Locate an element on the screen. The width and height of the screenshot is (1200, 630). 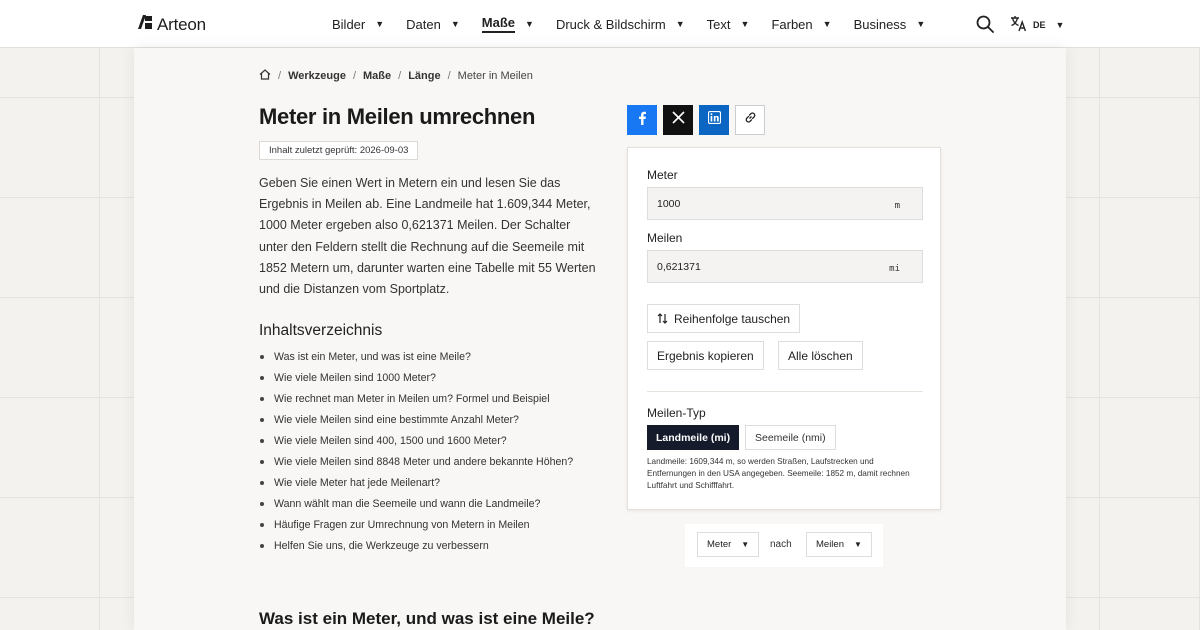
translate-icon is located at coordinates (1018, 24).